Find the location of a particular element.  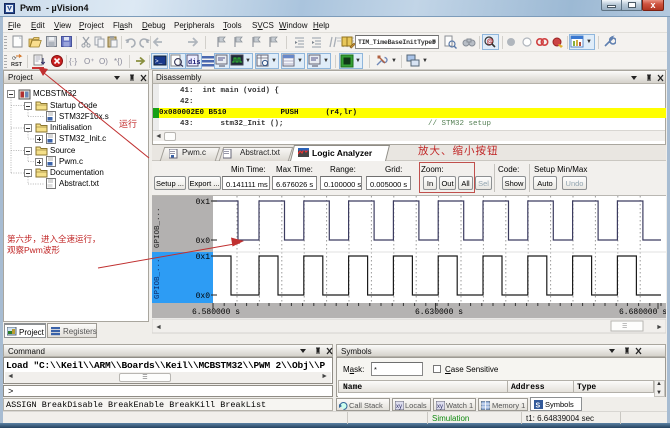

svg-text: O) is located at coordinates (103, 61).